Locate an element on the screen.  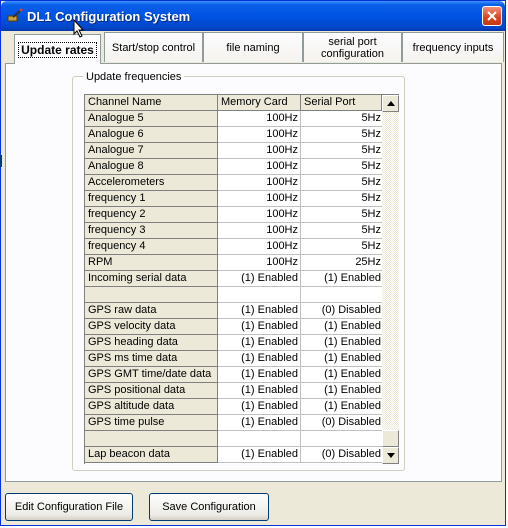
channel-name-cell: Incoming serial data is located at coordinates (151, 279).